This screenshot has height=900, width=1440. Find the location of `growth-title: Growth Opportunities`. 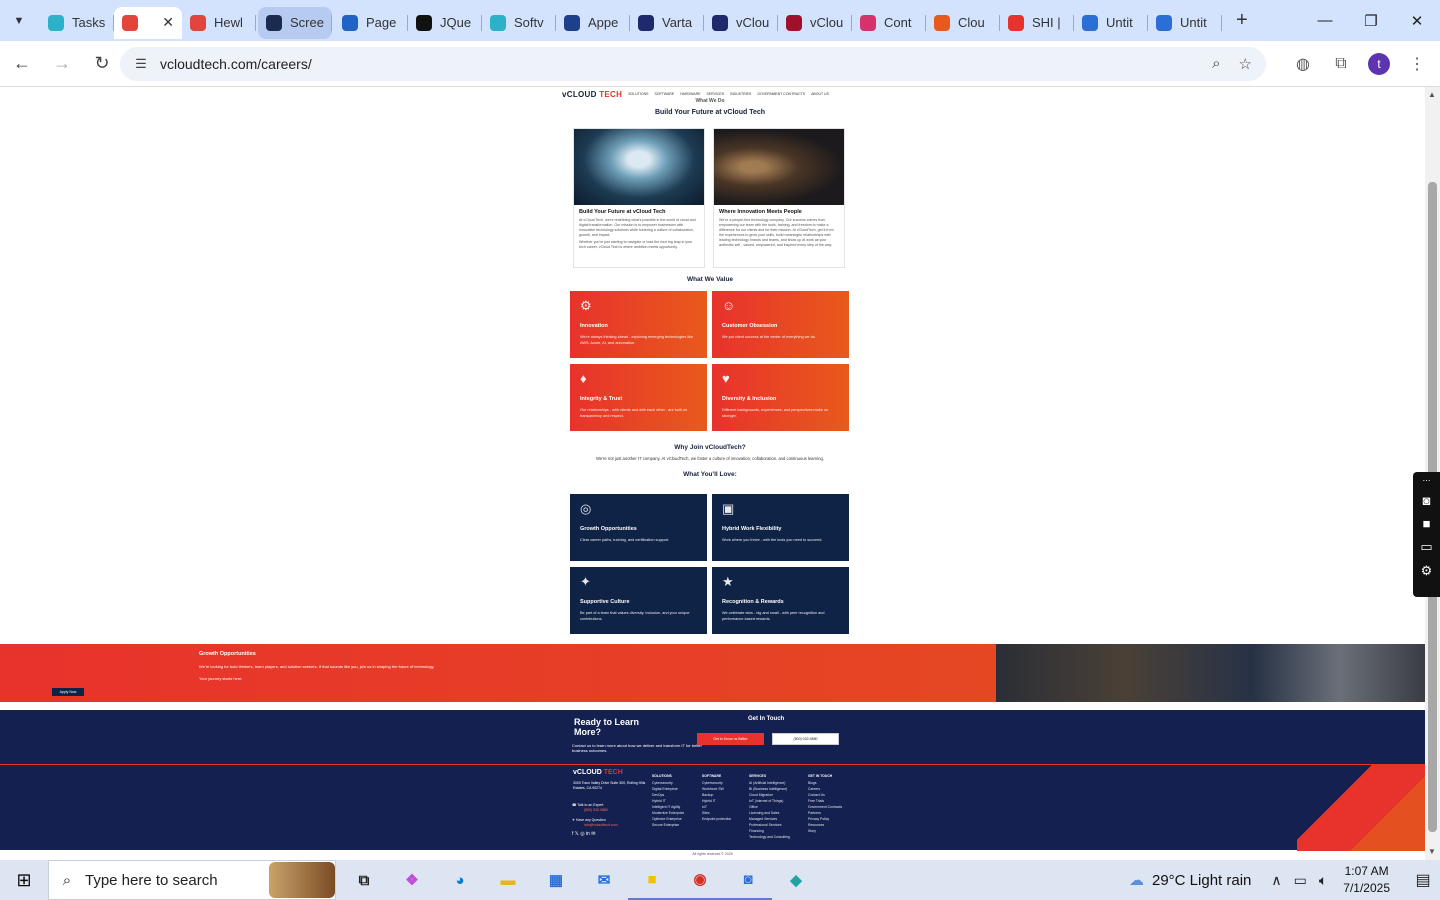

growth-title: Growth Opportunities is located at coordinates (227, 654).